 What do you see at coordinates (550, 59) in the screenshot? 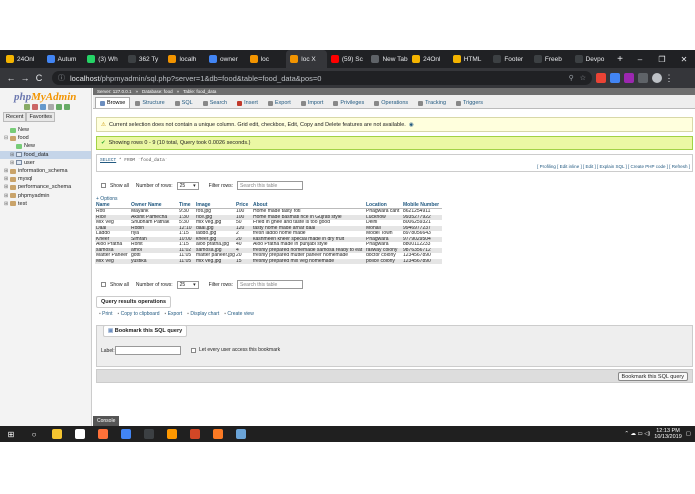
I see `browser-tab: Freeb` at bounding box center [550, 59].